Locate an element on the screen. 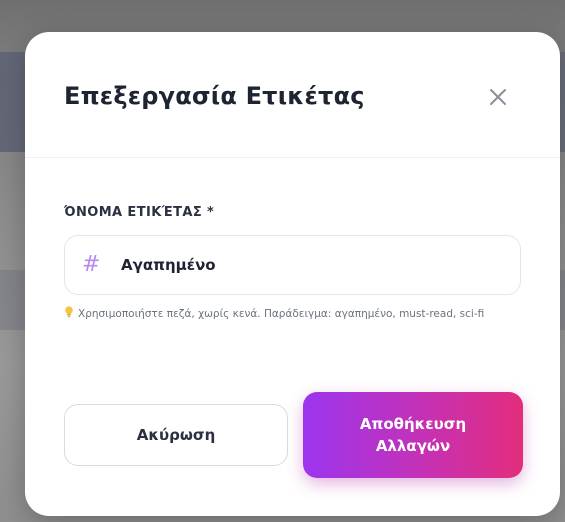  hash-icon: # is located at coordinates (91, 264).